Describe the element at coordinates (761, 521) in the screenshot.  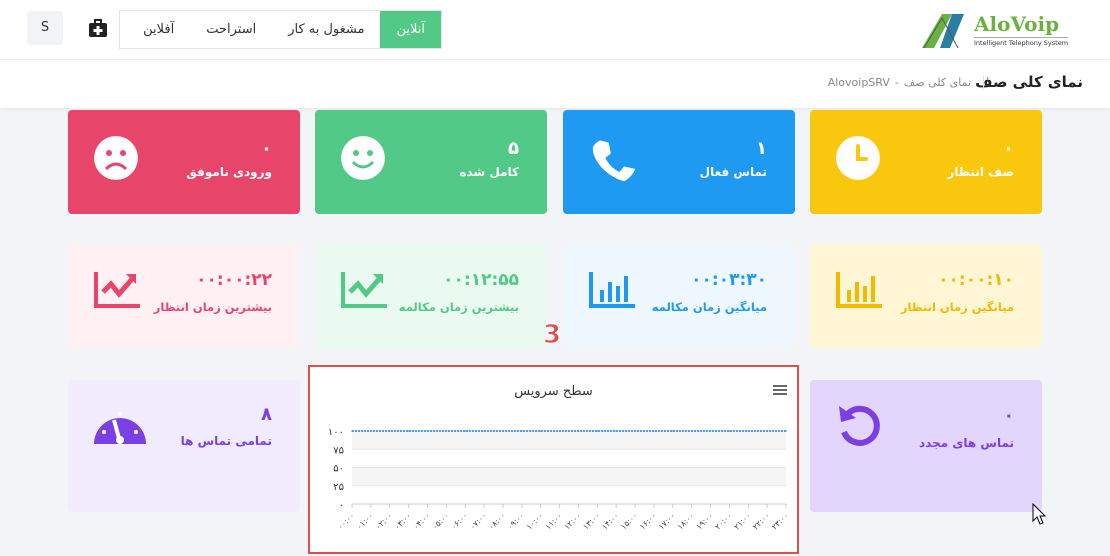
I see `x-tick-label: ۲۲:۰۰` at that location.